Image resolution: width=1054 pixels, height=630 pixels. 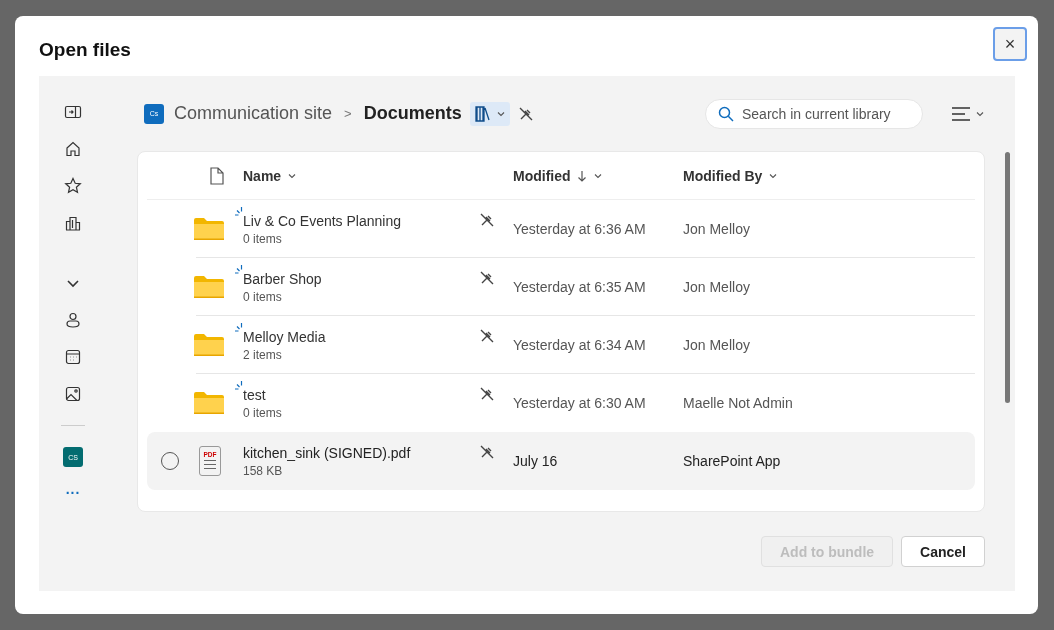 I want to click on modified-date: Yesterday at 6:35 AM, so click(x=580, y=287).